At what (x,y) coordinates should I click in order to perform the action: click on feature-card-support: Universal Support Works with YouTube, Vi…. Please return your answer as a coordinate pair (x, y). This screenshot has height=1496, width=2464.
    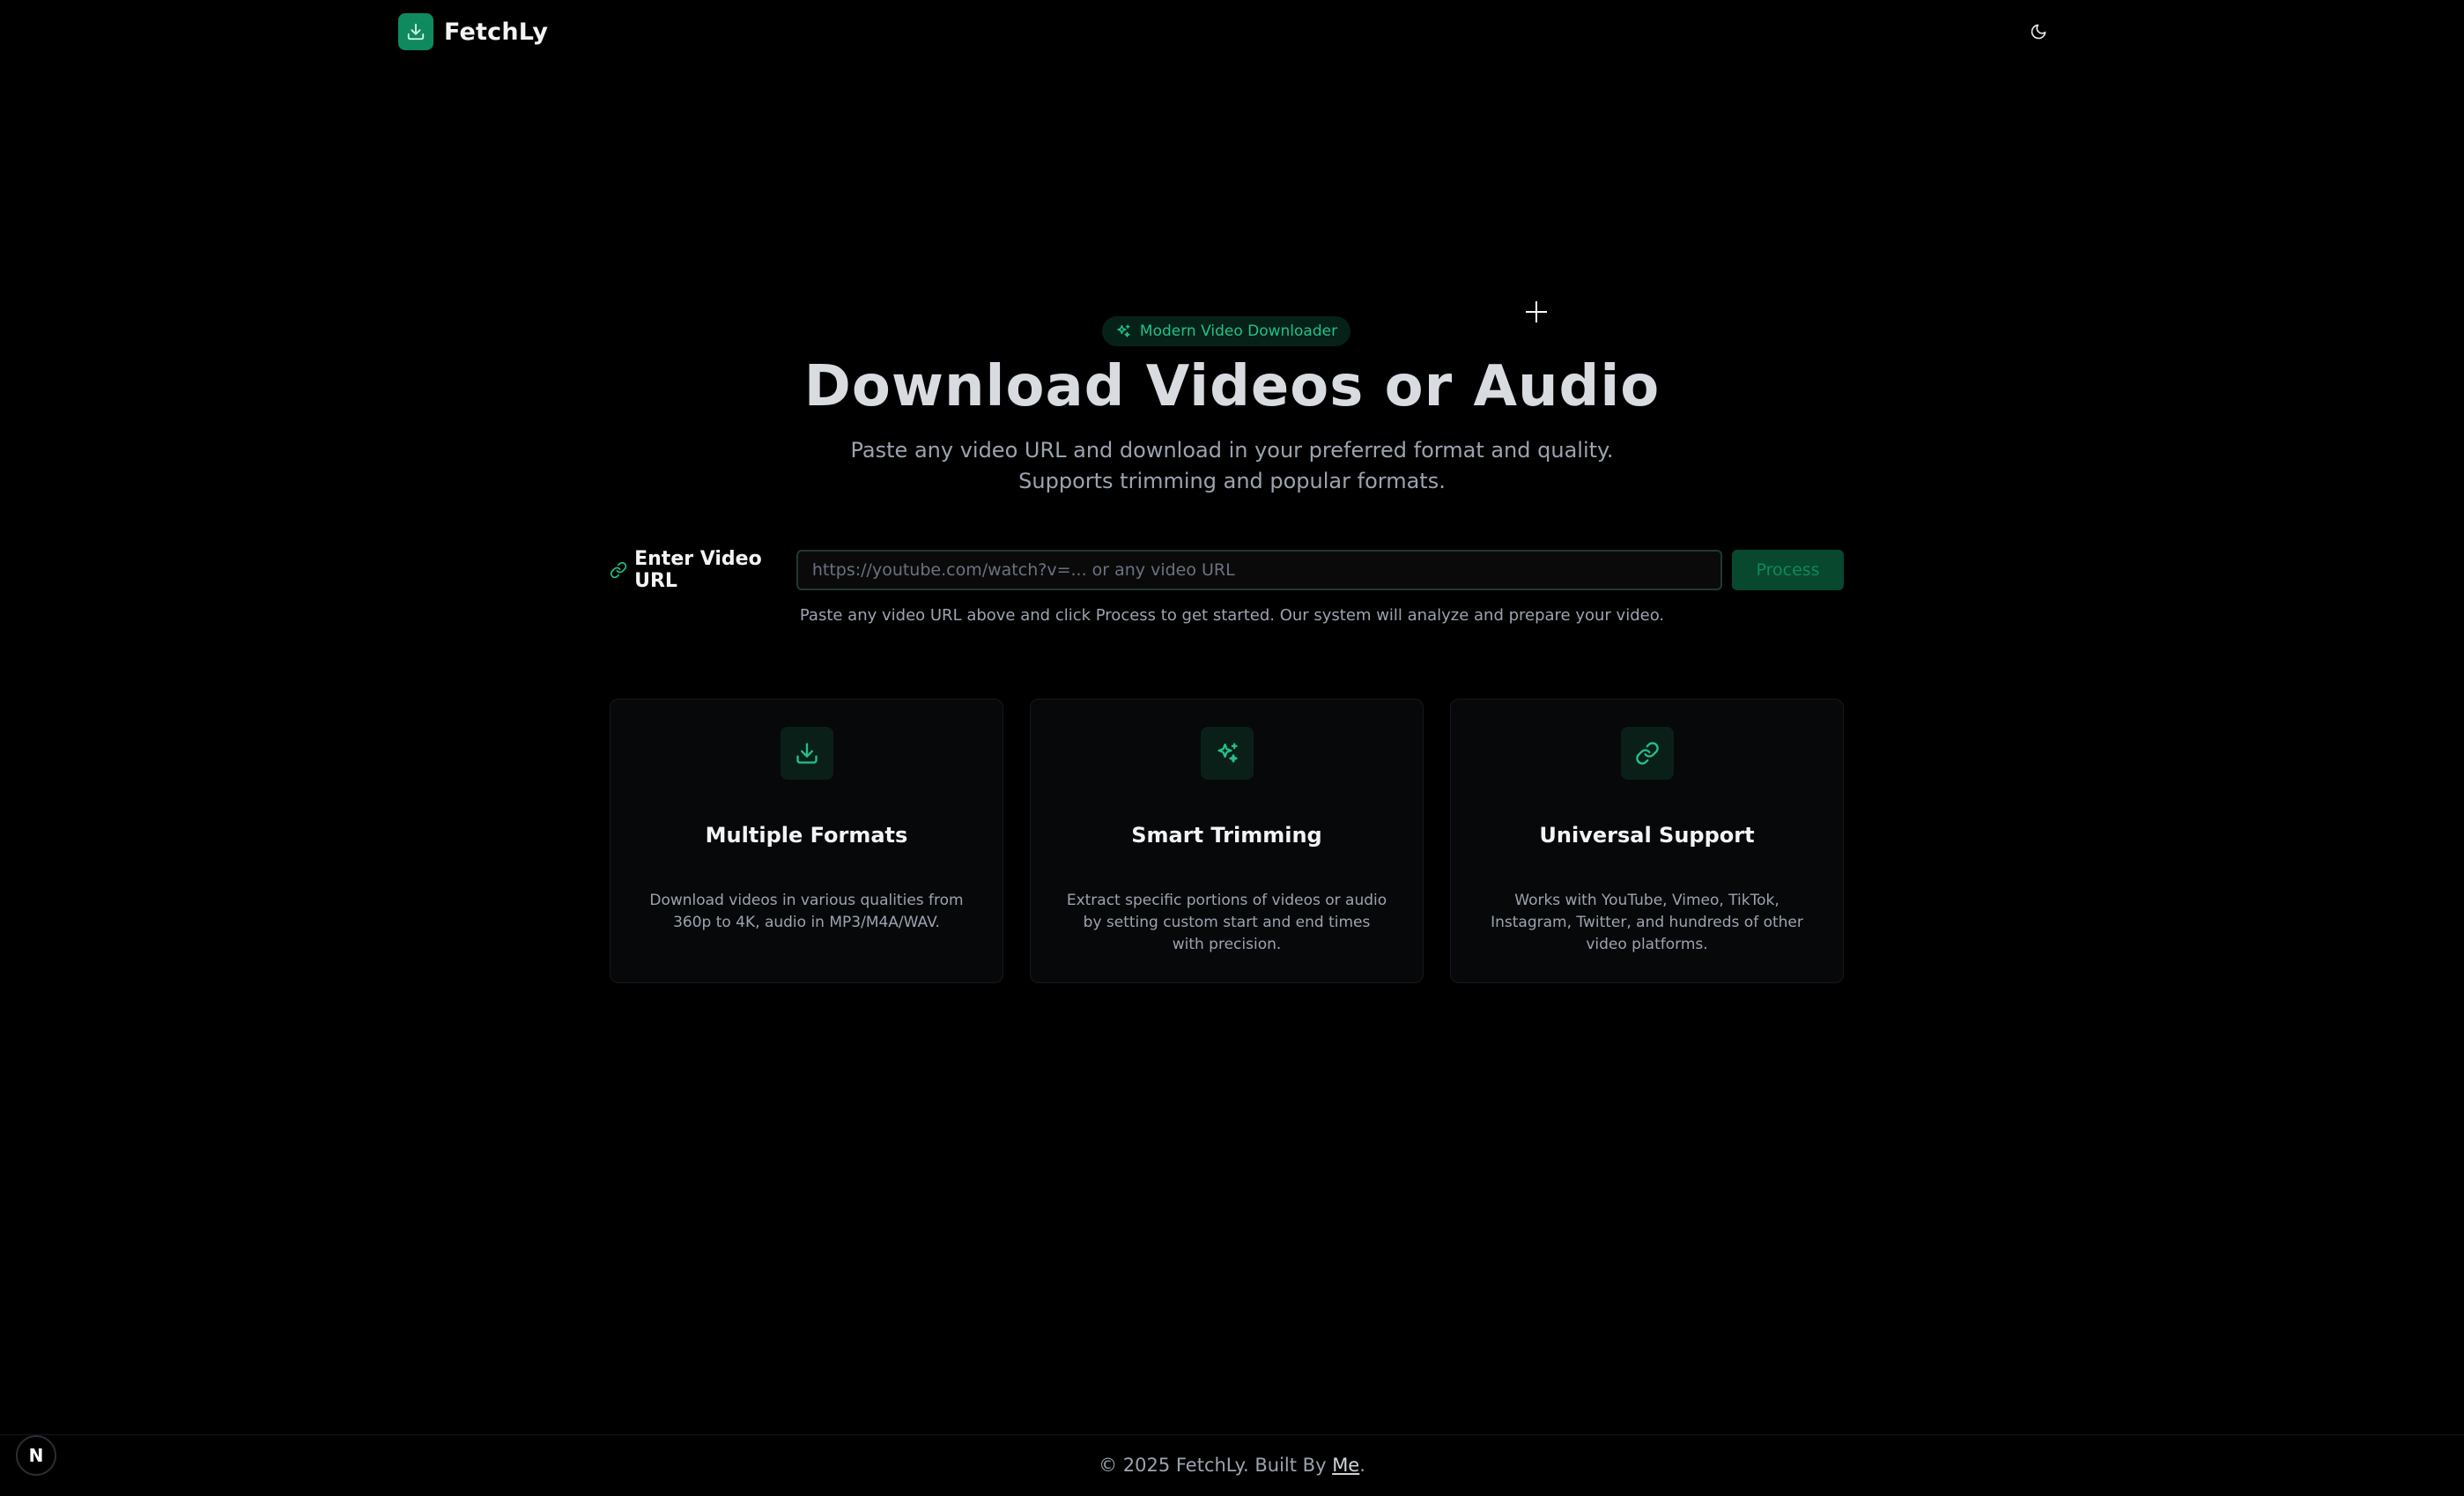
    Looking at the image, I should click on (1647, 841).